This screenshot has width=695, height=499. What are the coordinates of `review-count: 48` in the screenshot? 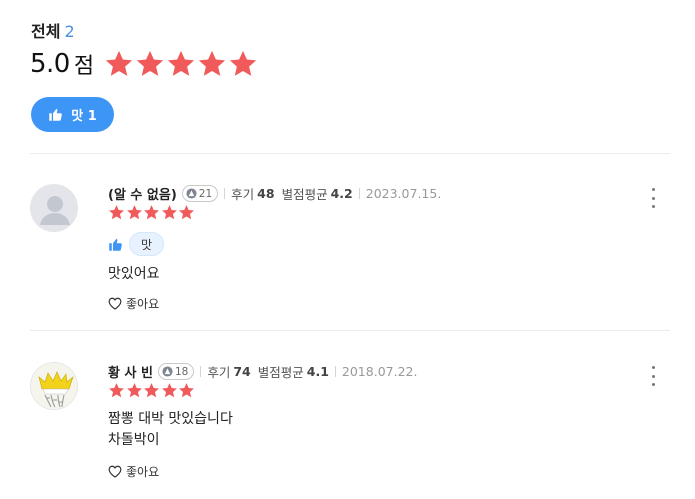 It's located at (266, 193).